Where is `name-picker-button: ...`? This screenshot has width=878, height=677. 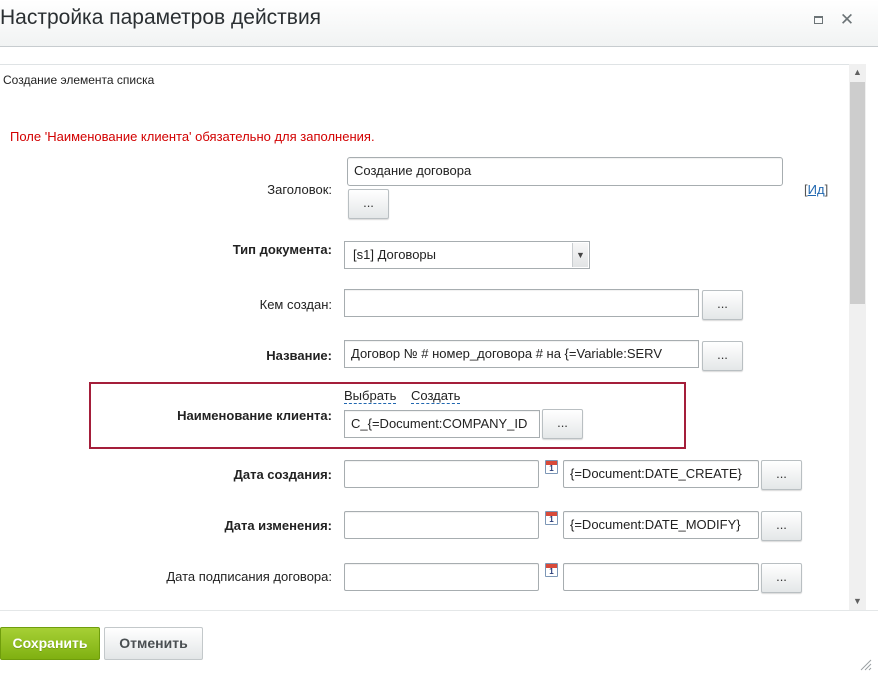 name-picker-button: ... is located at coordinates (722, 356).